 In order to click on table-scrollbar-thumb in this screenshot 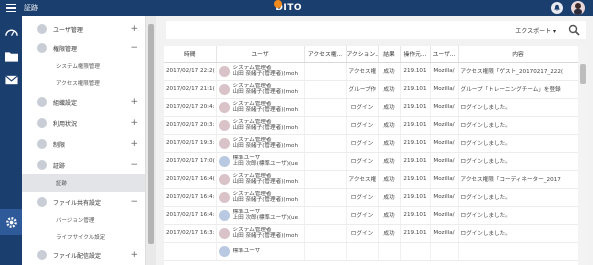, I will do `click(583, 74)`.